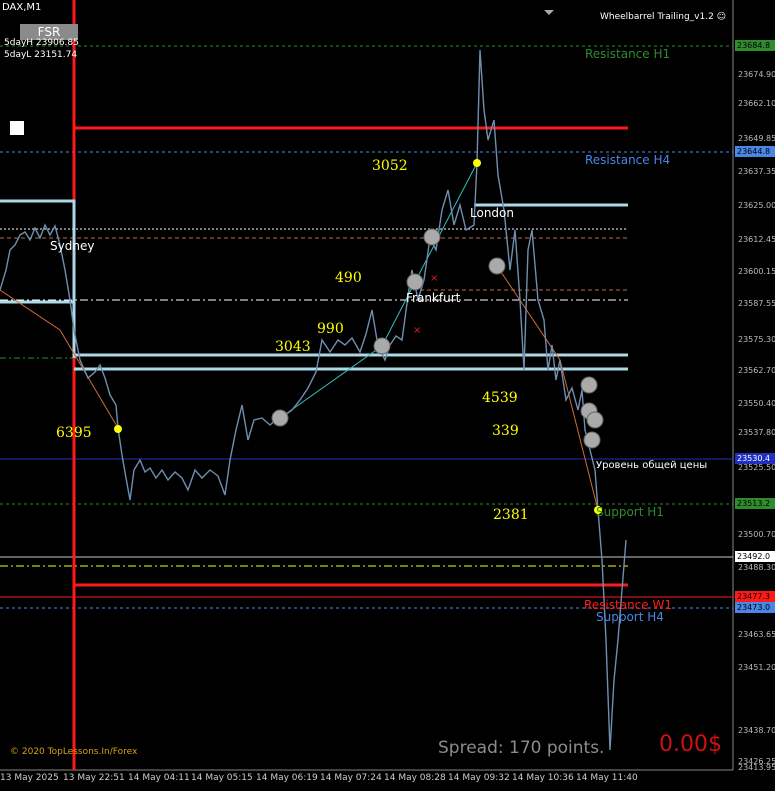  I want to click on price-axis-label: 23562.70, so click(756, 370).